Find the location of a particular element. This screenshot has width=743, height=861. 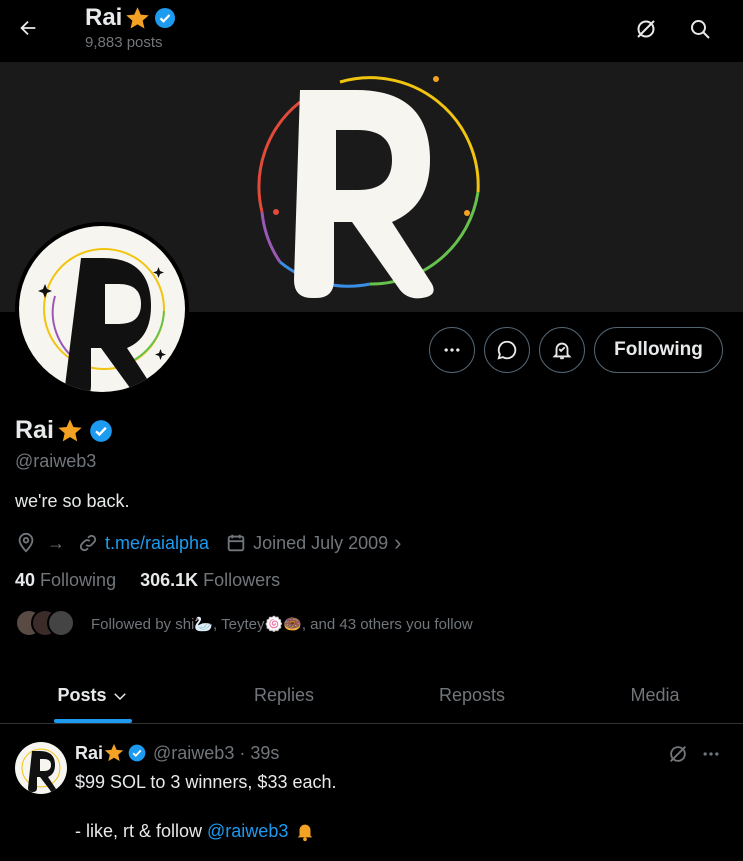

post-text-line2: - like, rt & follow @raiweb3 is located at coordinates (195, 831).